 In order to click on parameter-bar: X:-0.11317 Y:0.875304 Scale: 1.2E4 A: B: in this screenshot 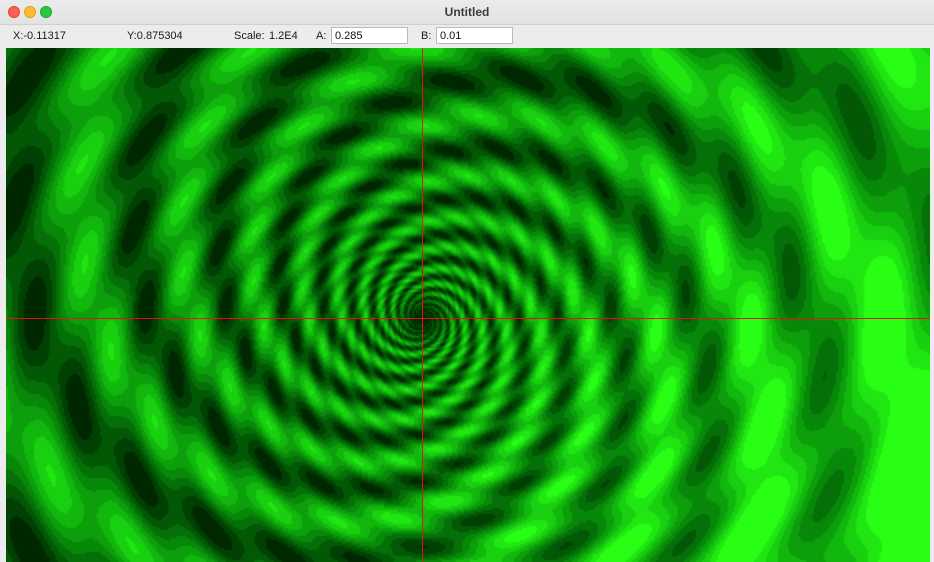, I will do `click(467, 36)`.